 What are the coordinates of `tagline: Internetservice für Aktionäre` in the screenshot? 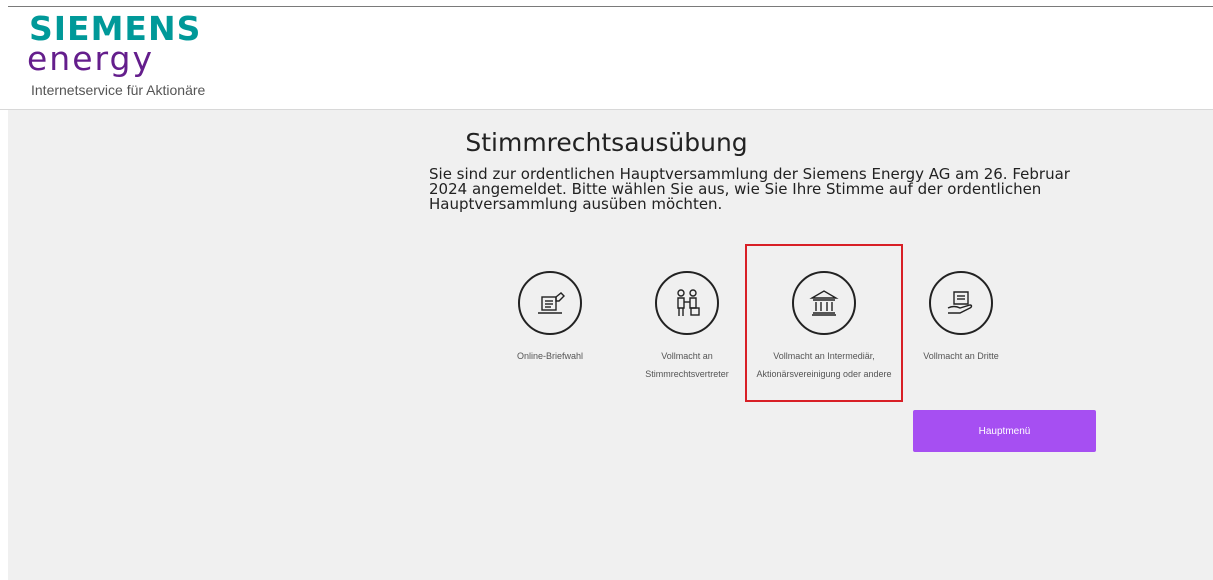 It's located at (118, 90).